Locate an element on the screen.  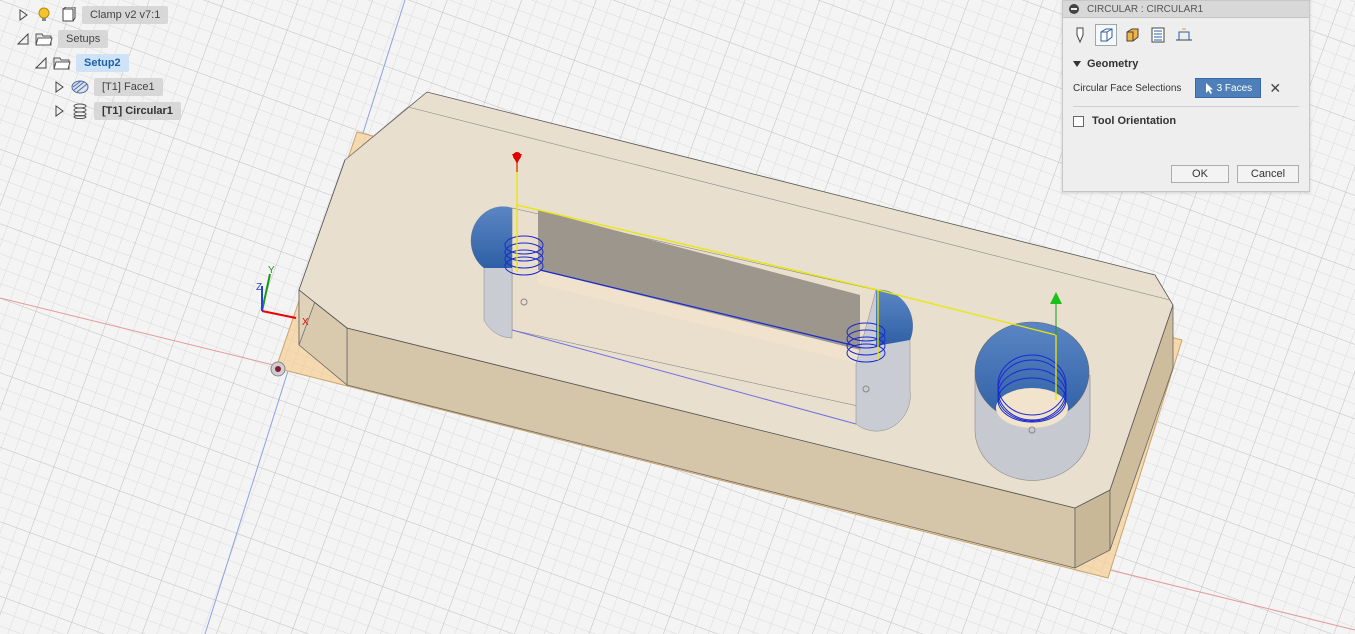
cursor-arrow-icon is located at coordinates (1209, 88).